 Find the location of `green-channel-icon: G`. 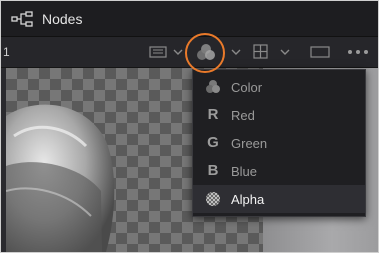

green-channel-icon: G is located at coordinates (213, 142).